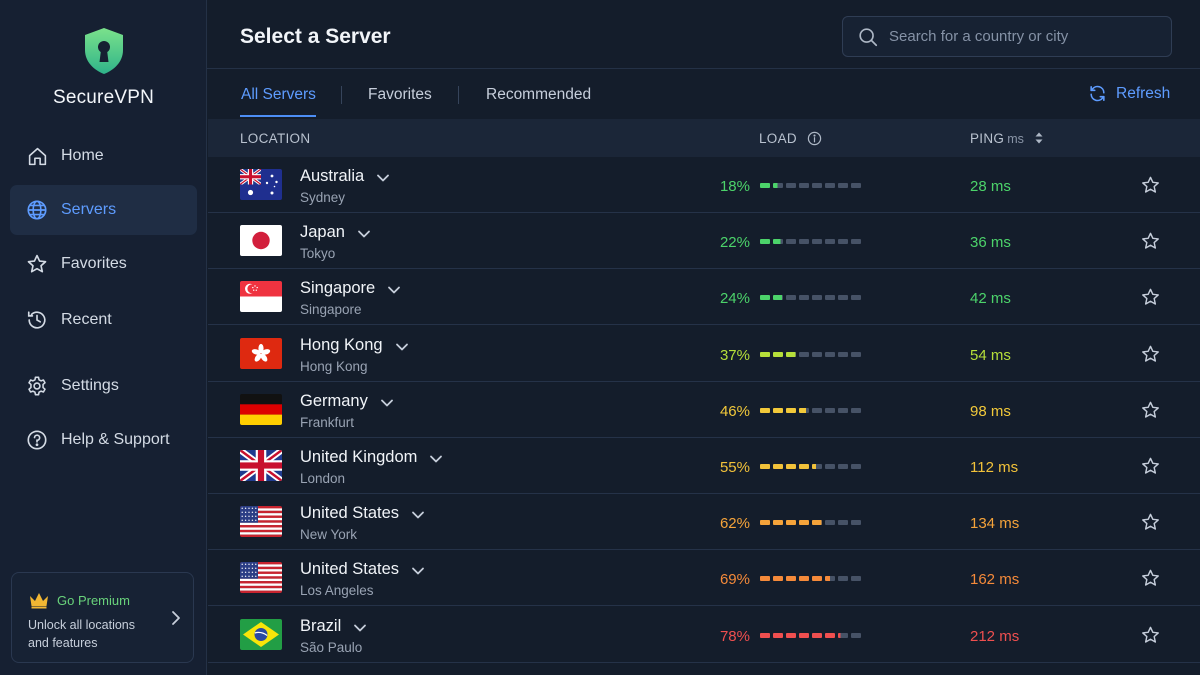  What do you see at coordinates (704, 578) in the screenshot?
I see `server-row: United States Los Angeles 69% 162 ms` at bounding box center [704, 578].